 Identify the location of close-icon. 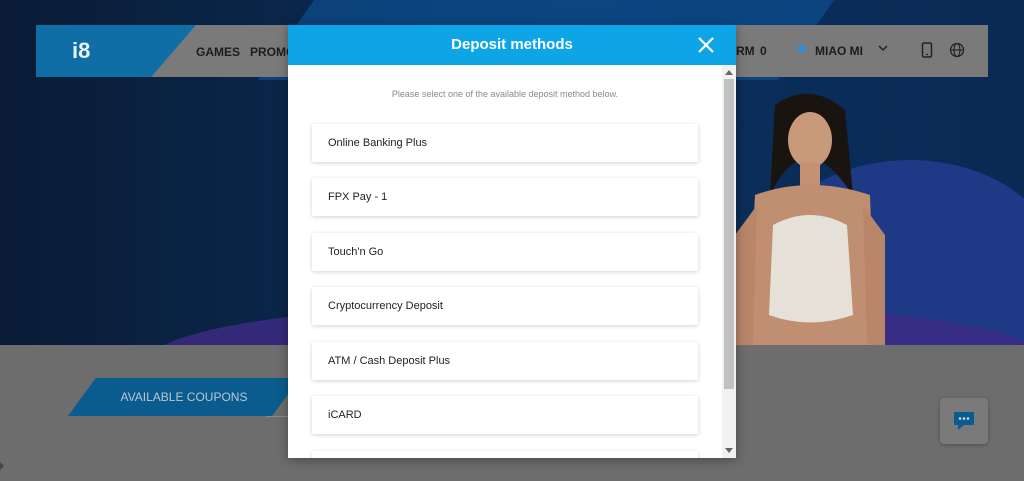
(706, 45).